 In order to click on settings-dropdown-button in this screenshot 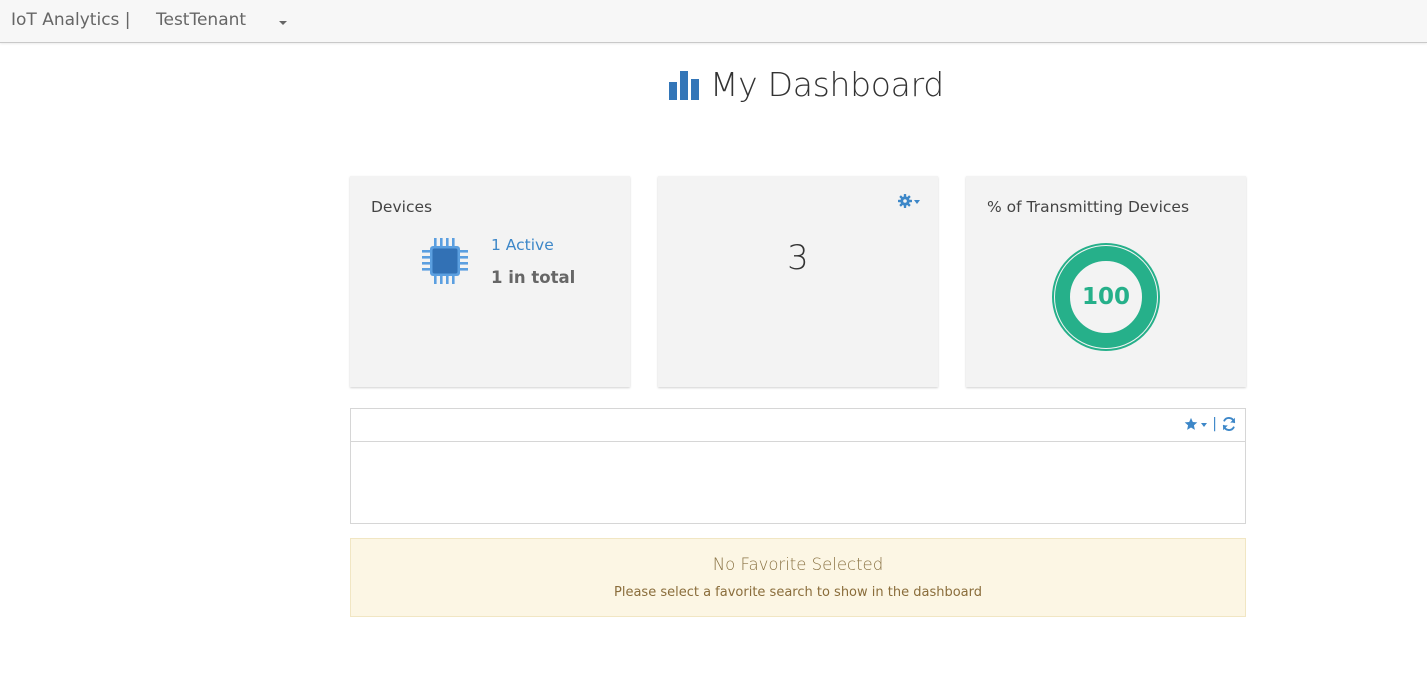, I will do `click(912, 201)`.